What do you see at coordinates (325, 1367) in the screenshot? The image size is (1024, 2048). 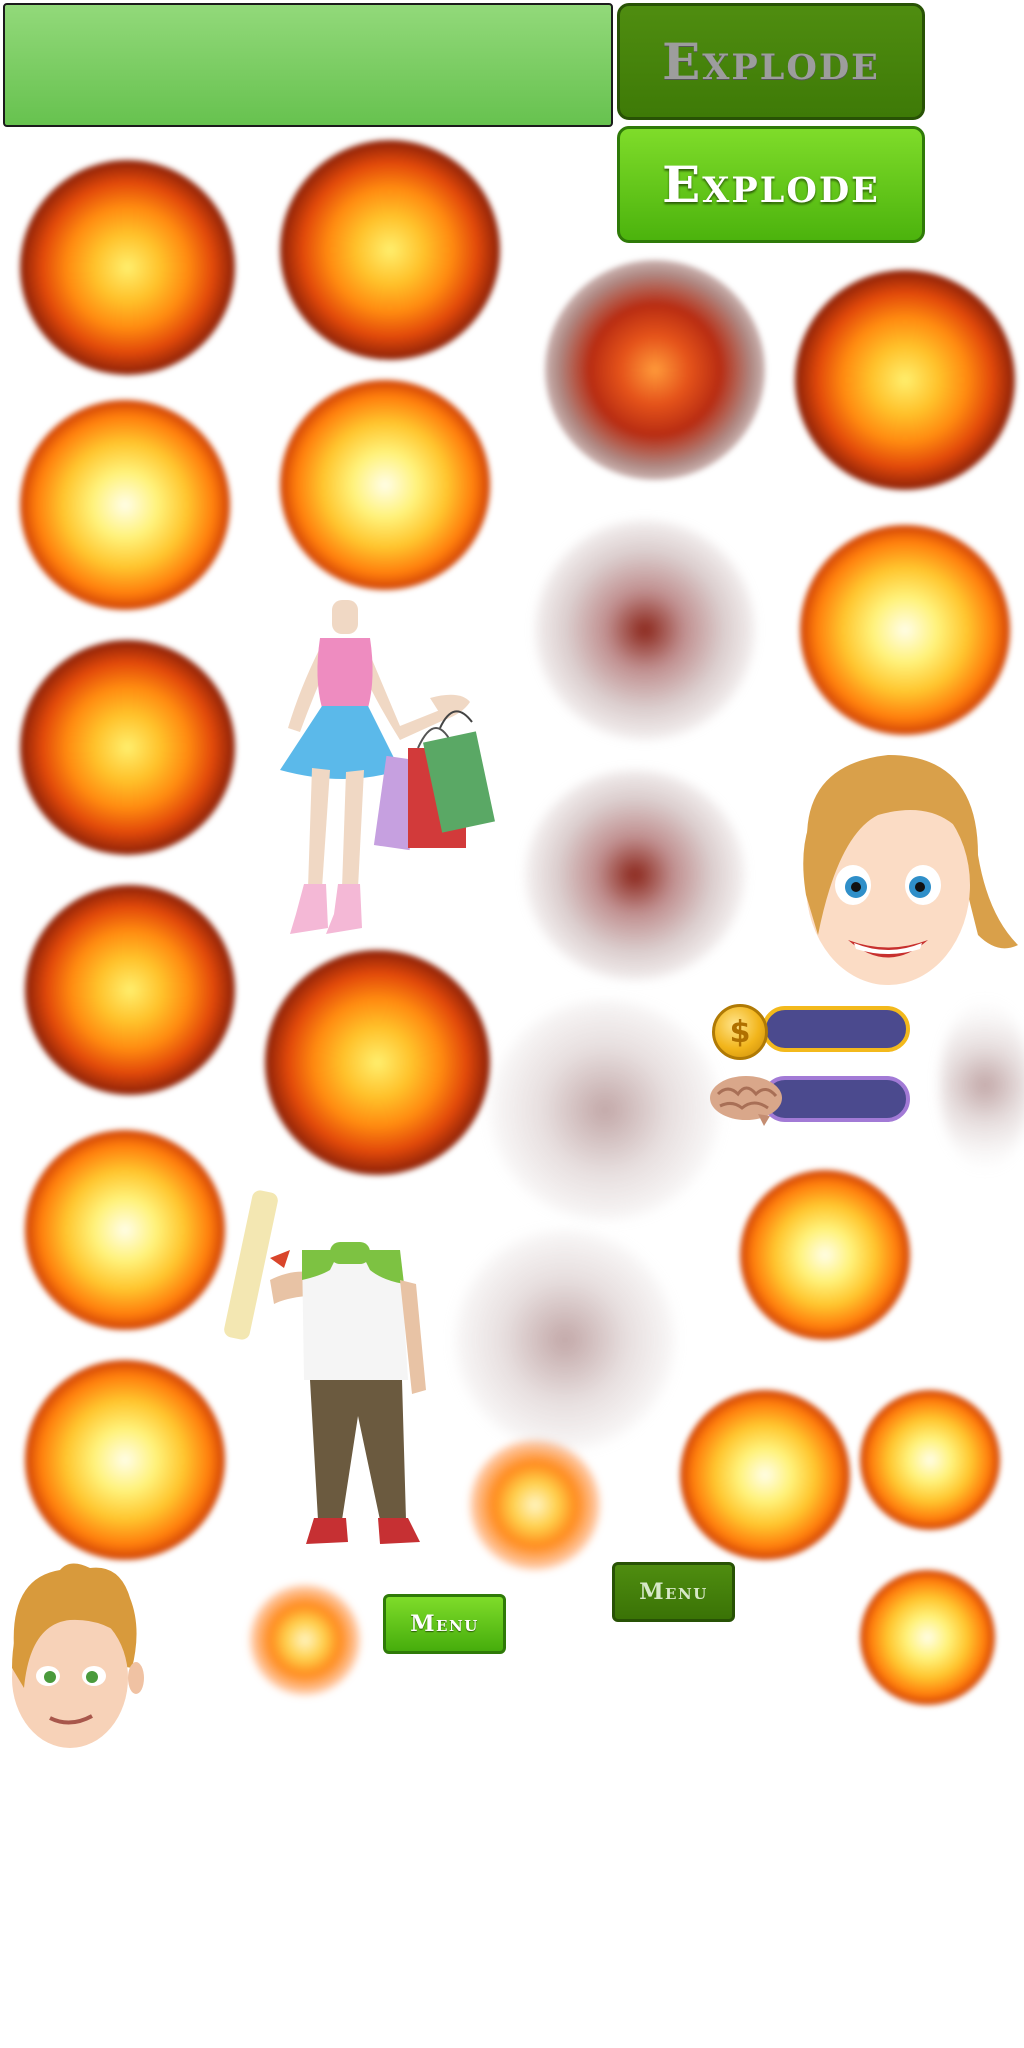 I see `male-body-sprite` at bounding box center [325, 1367].